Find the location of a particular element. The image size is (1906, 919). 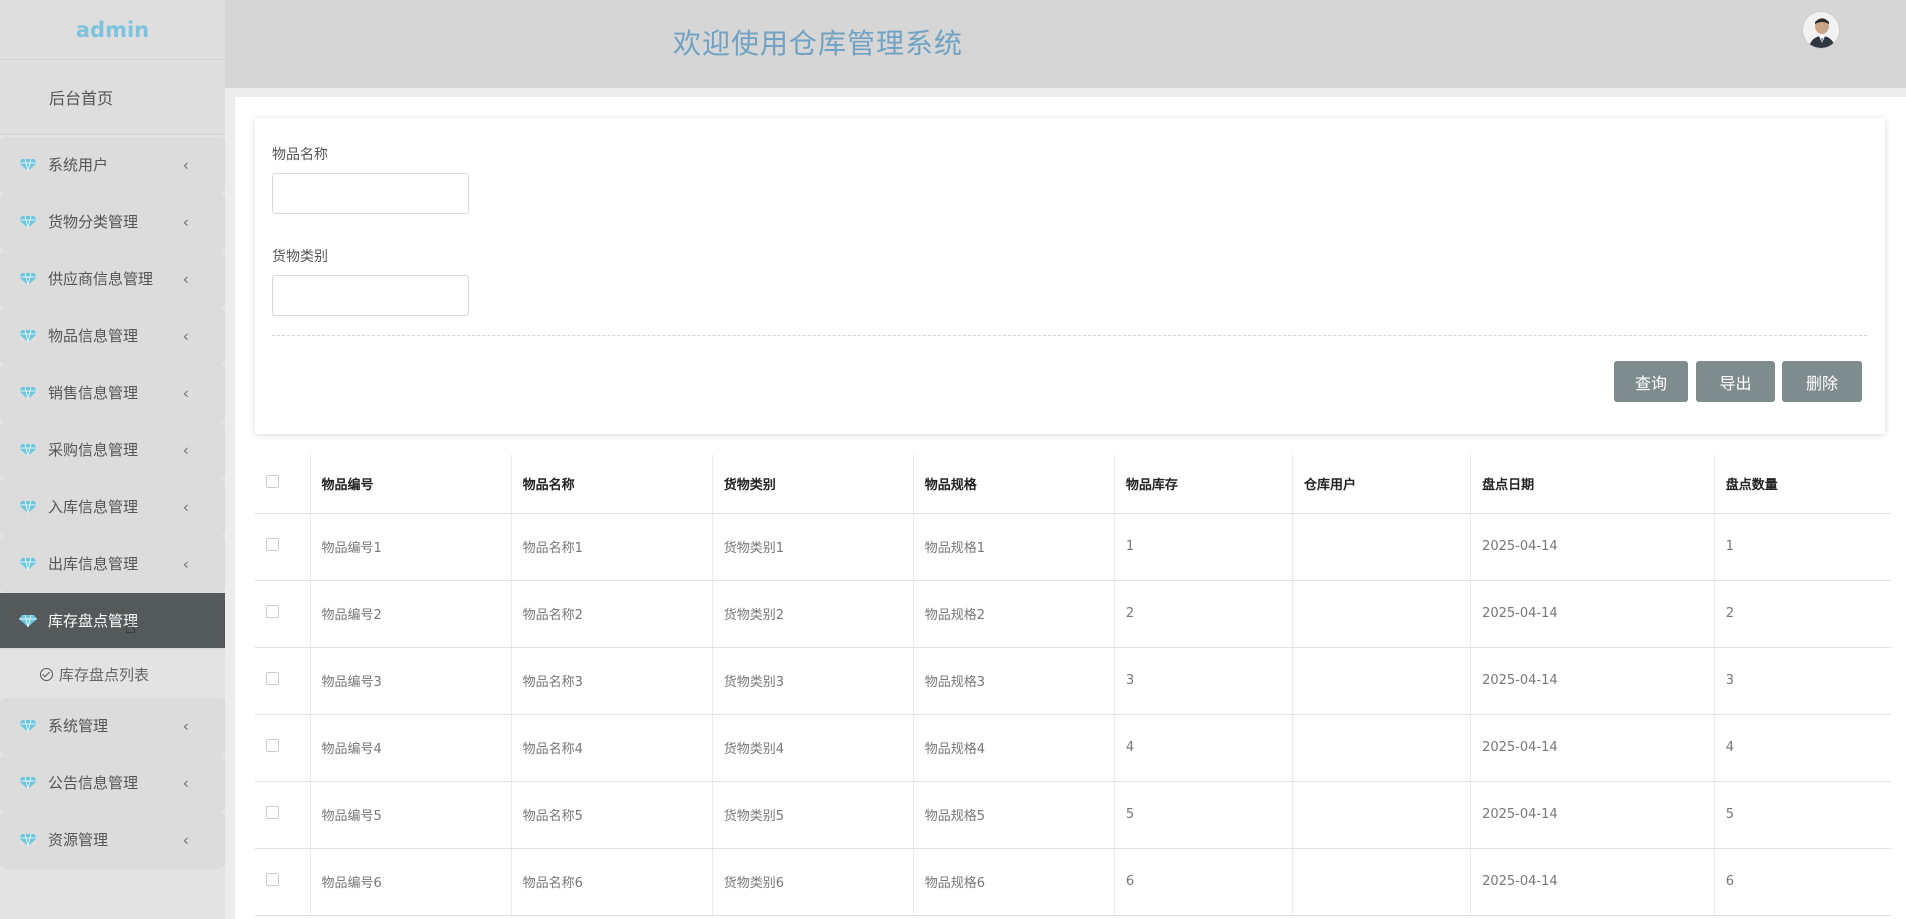

sidebar-item-label: 销售信息管理 is located at coordinates (93, 393).